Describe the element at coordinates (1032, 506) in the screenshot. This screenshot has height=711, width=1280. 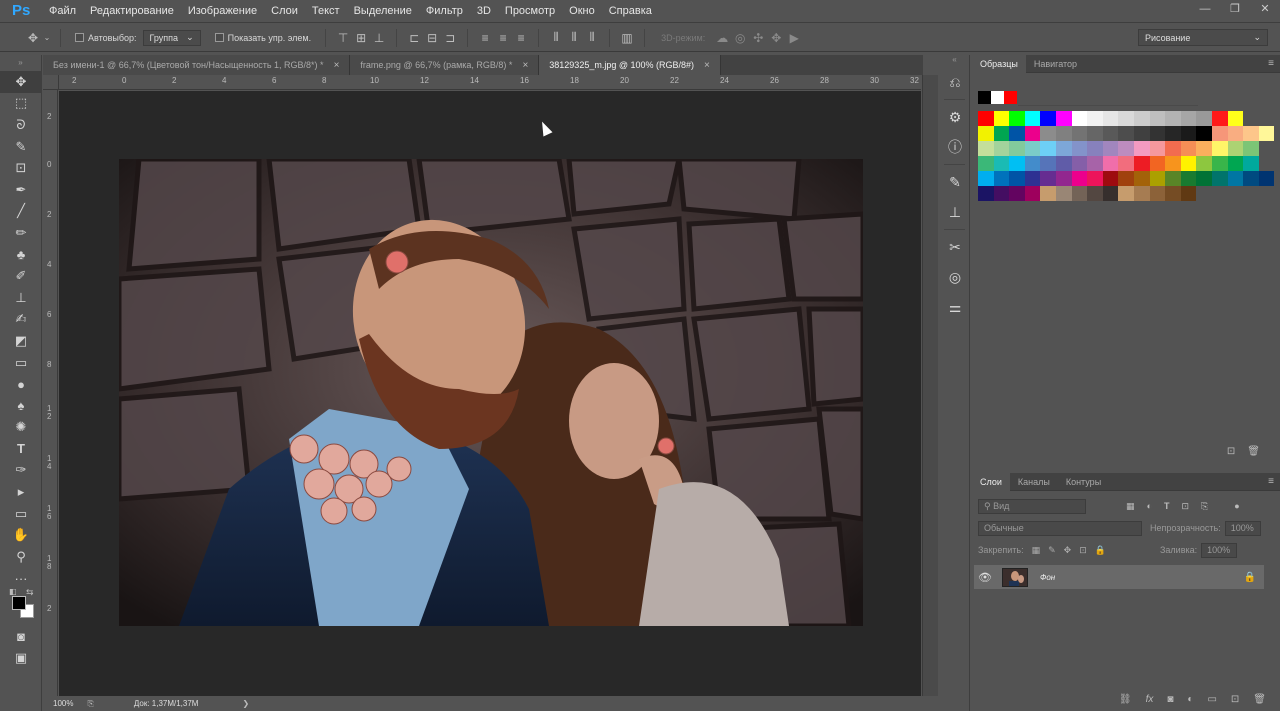
I see `layer-filter-dropdown: ⚲ Вид` at that location.